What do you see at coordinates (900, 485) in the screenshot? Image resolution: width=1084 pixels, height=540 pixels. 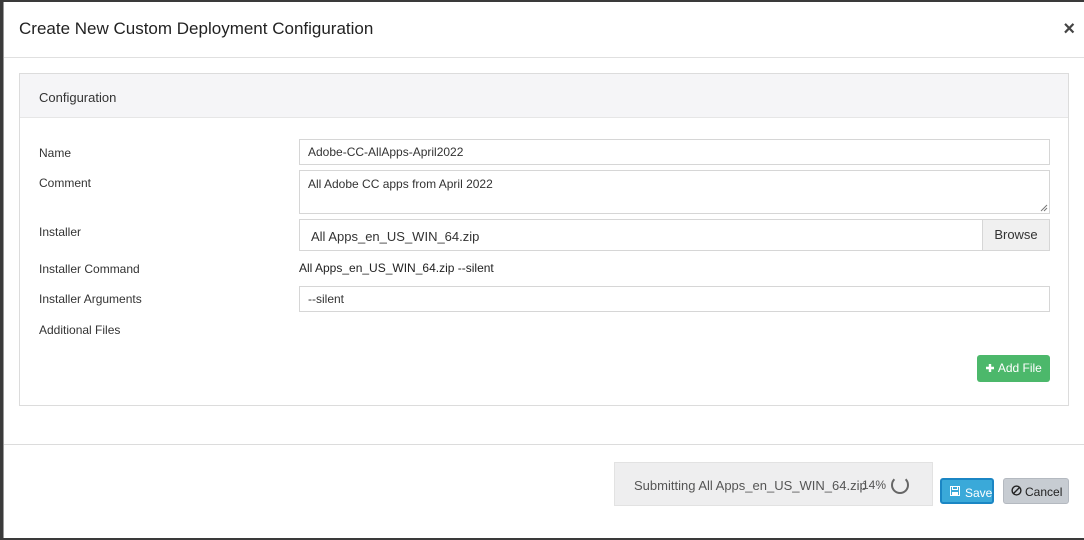 I see `spinner-icon` at bounding box center [900, 485].